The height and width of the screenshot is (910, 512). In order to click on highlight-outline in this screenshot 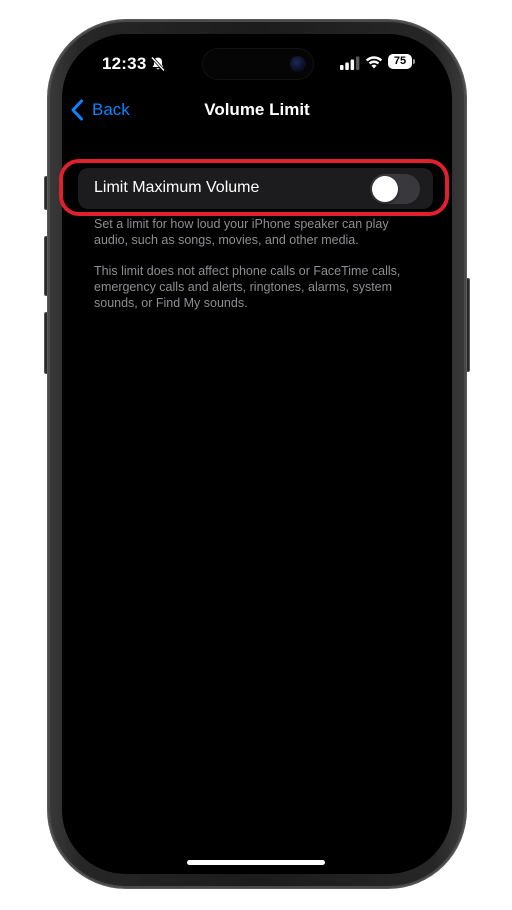, I will do `click(254, 187)`.